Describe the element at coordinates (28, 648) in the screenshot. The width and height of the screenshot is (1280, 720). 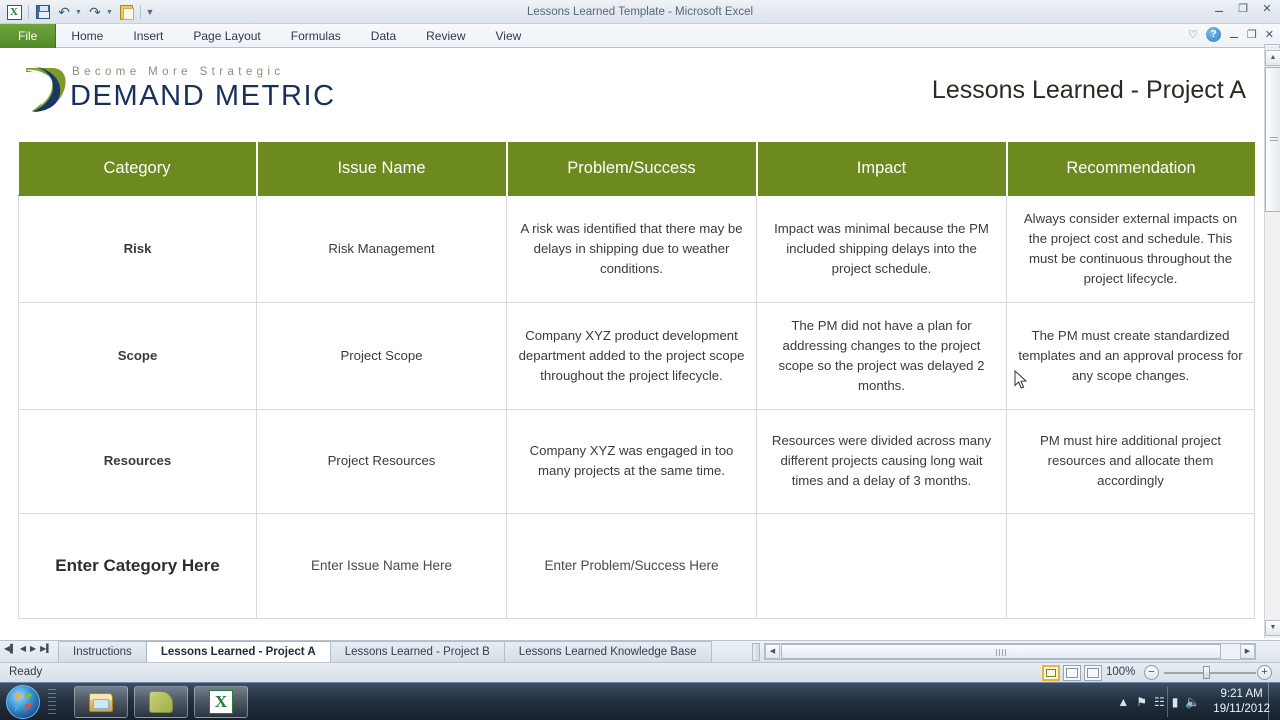
I see `sheet-nav-buttons: ◀▌ ◀ ▶ ▶▍` at that location.